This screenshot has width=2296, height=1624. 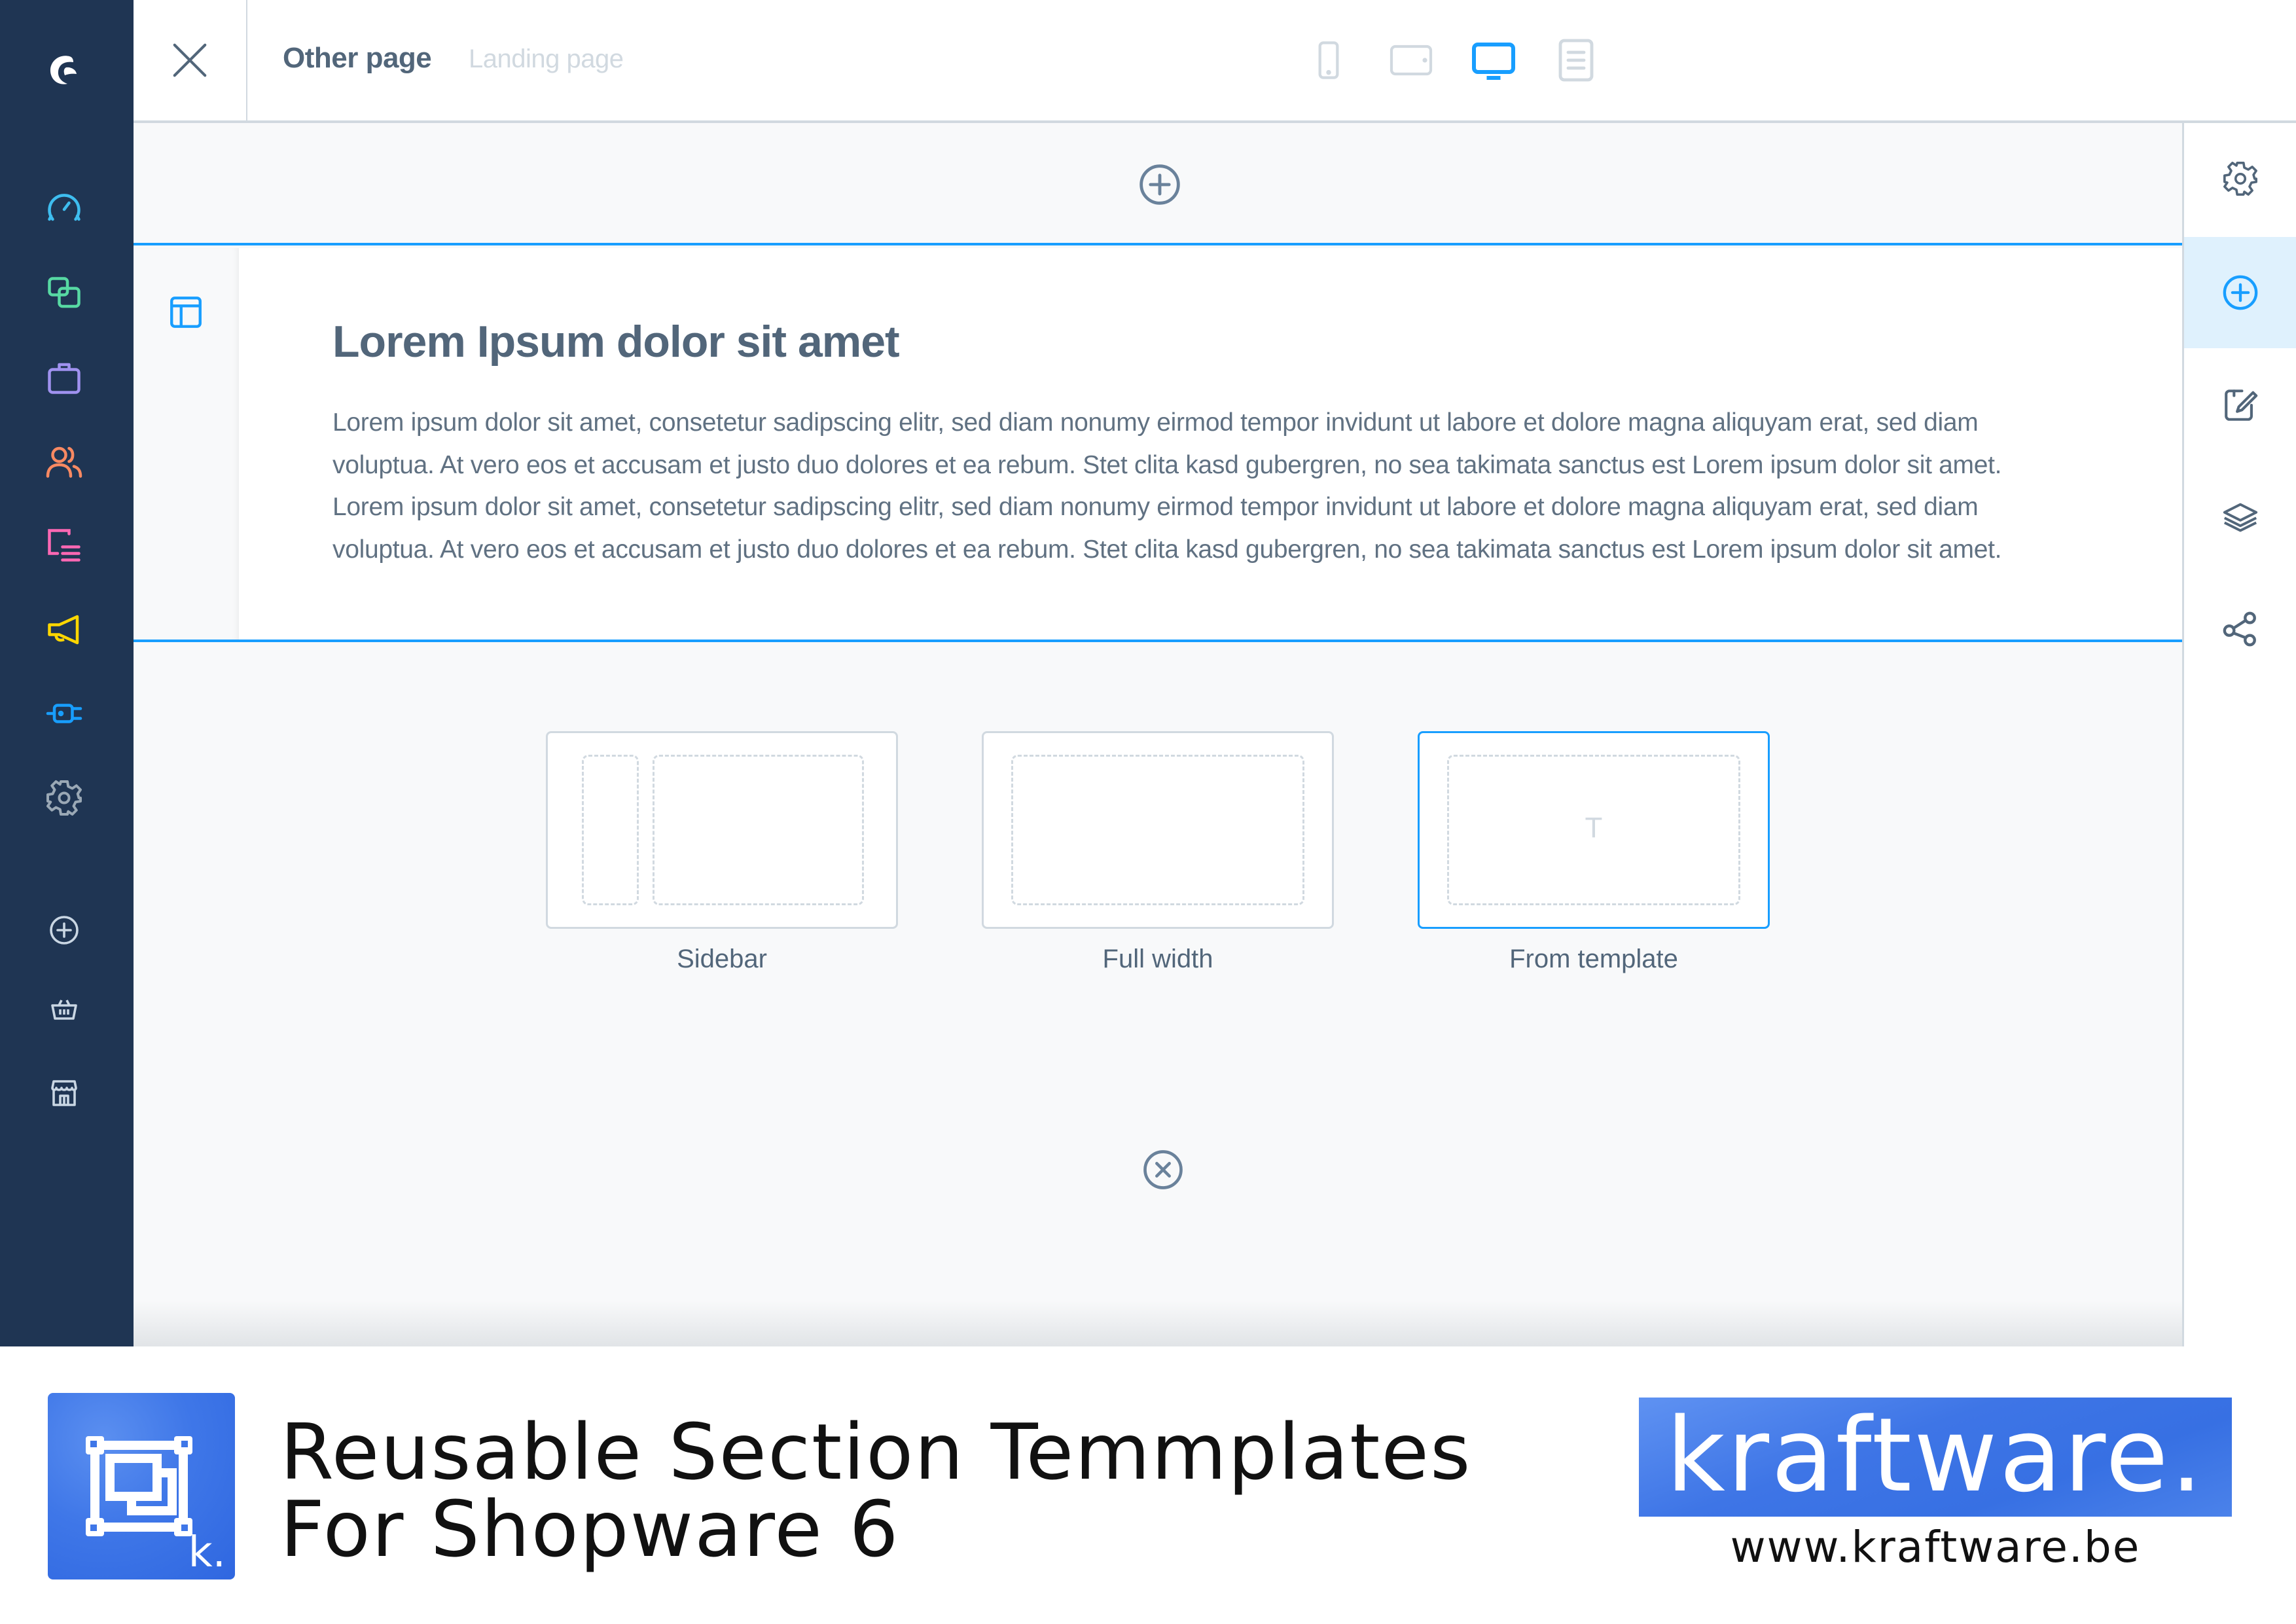 I want to click on close-icon, so click(x=190, y=60).